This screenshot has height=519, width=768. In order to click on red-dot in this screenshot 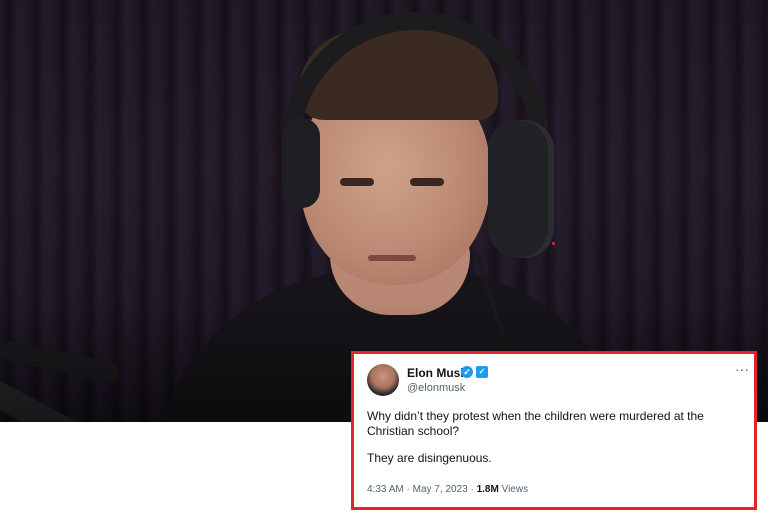, I will do `click(553, 243)`.